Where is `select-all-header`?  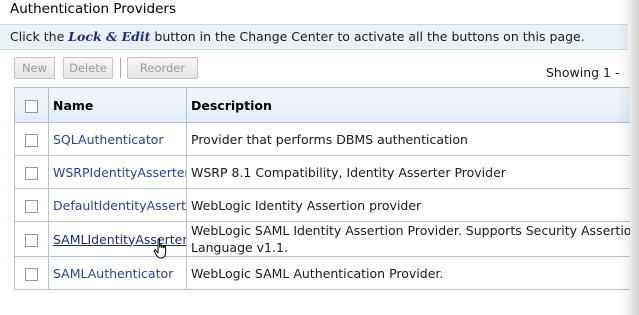
select-all-header is located at coordinates (31, 105).